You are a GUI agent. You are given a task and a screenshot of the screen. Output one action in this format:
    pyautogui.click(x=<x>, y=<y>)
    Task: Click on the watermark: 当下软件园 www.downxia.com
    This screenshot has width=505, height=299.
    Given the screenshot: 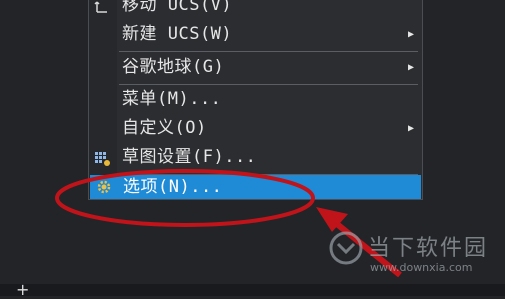 What is the action you would take?
    pyautogui.click(x=413, y=258)
    